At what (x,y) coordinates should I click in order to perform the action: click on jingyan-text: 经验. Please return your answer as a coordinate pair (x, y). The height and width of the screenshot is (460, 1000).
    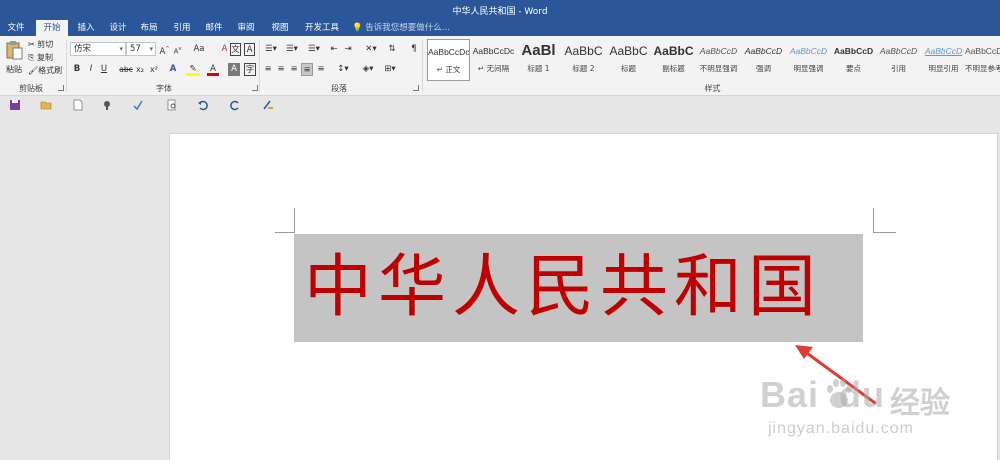
    Looking at the image, I should click on (920, 403).